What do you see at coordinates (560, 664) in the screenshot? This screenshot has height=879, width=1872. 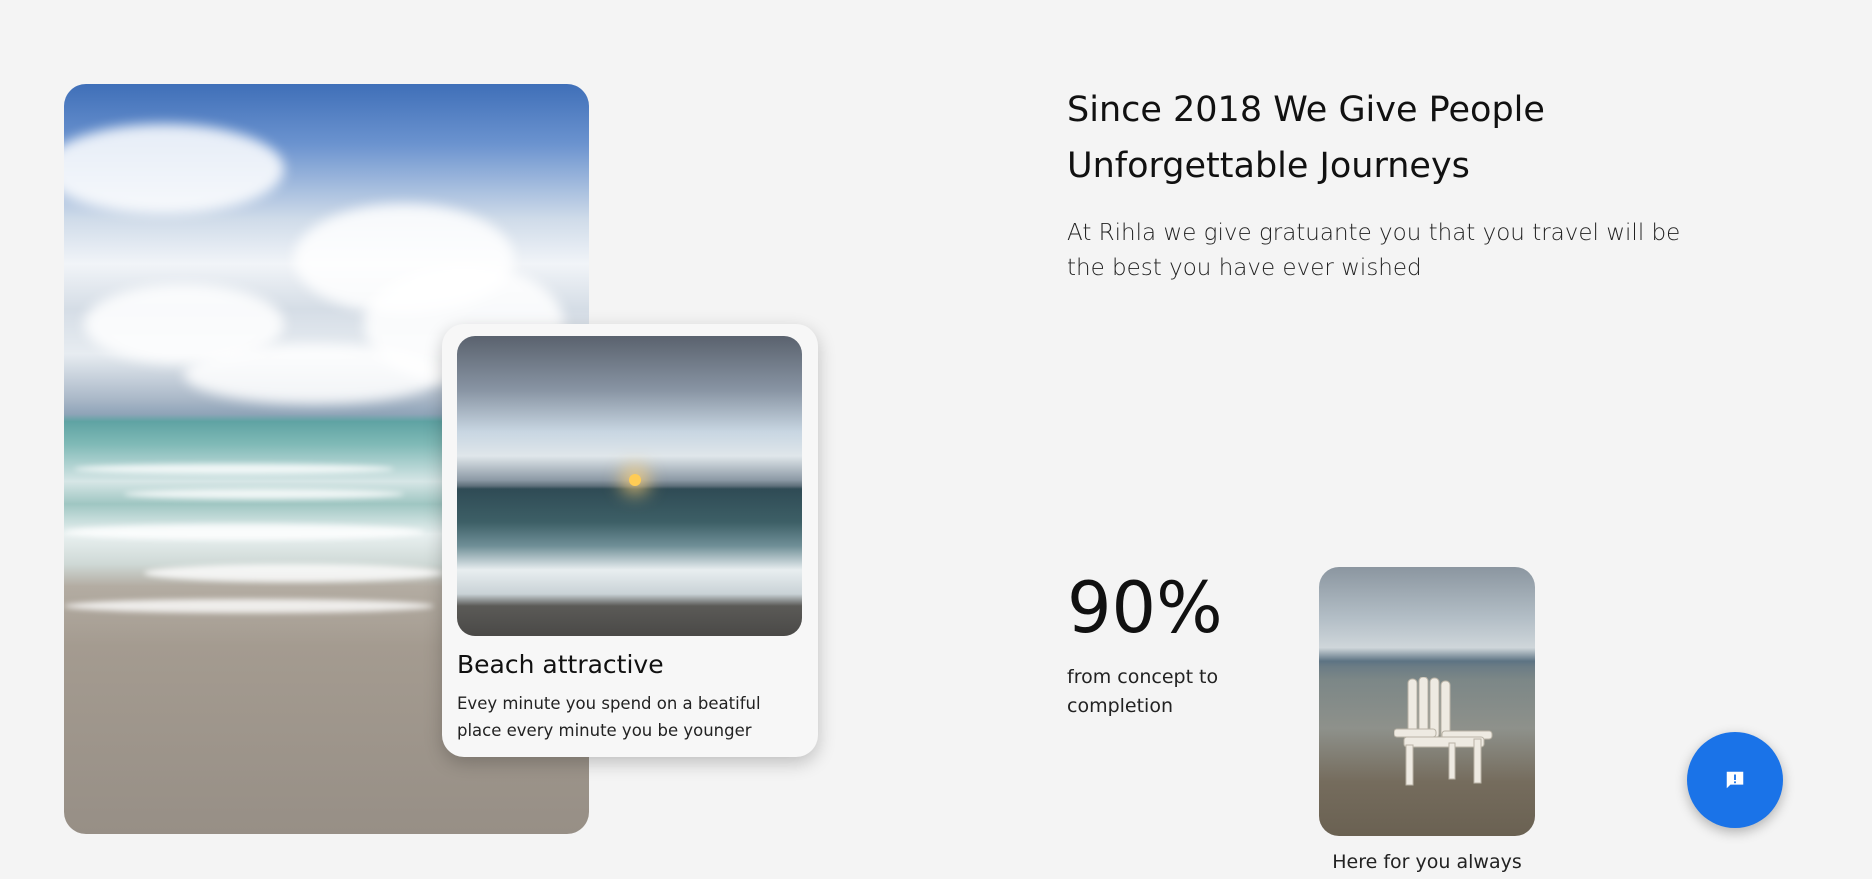 I see `card-title: Beach attractive` at bounding box center [560, 664].